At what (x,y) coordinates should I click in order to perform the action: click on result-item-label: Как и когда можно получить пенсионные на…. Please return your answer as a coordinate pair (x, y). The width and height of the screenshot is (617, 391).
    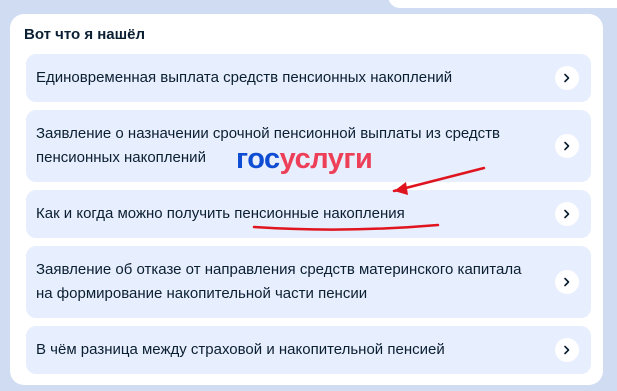
    Looking at the image, I should click on (220, 214).